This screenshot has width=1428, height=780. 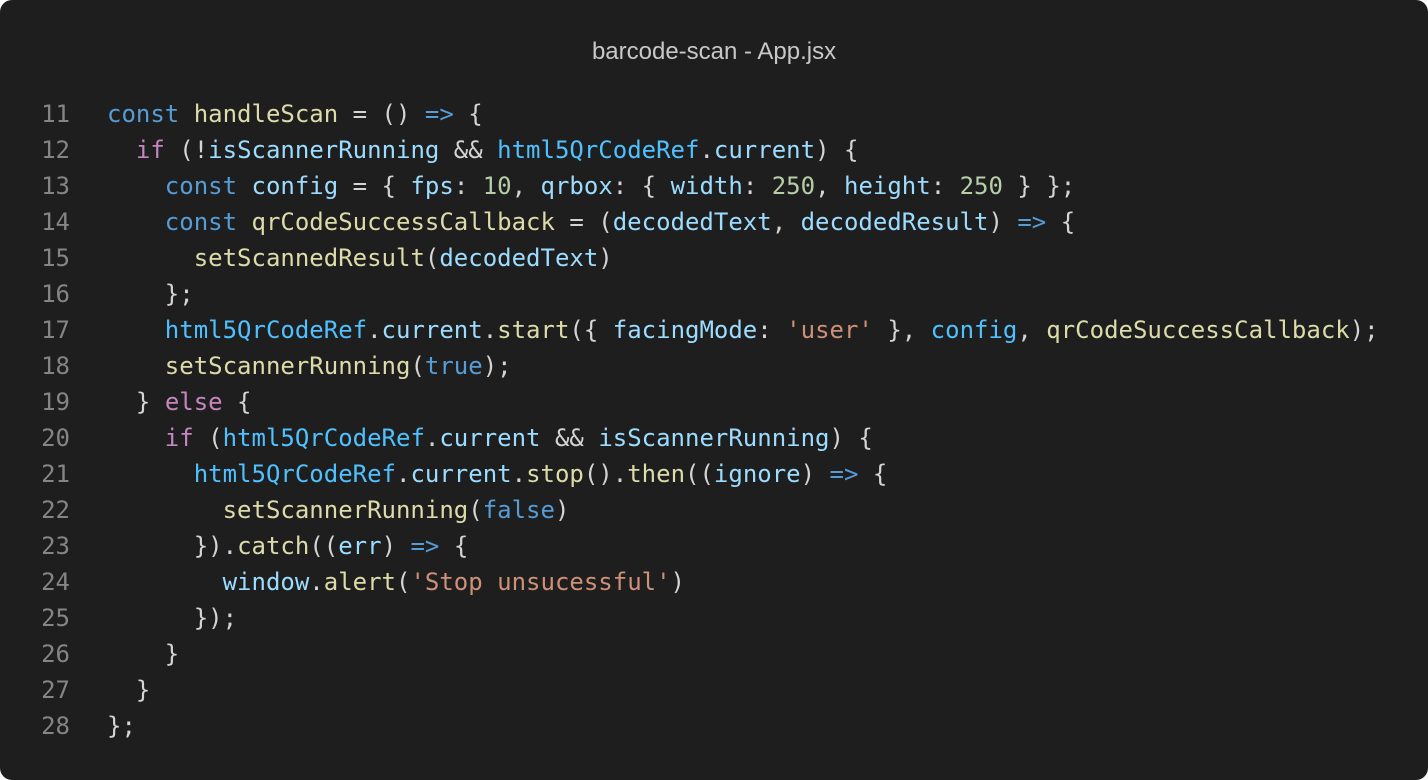 I want to click on line-number: 19, so click(x=55, y=402).